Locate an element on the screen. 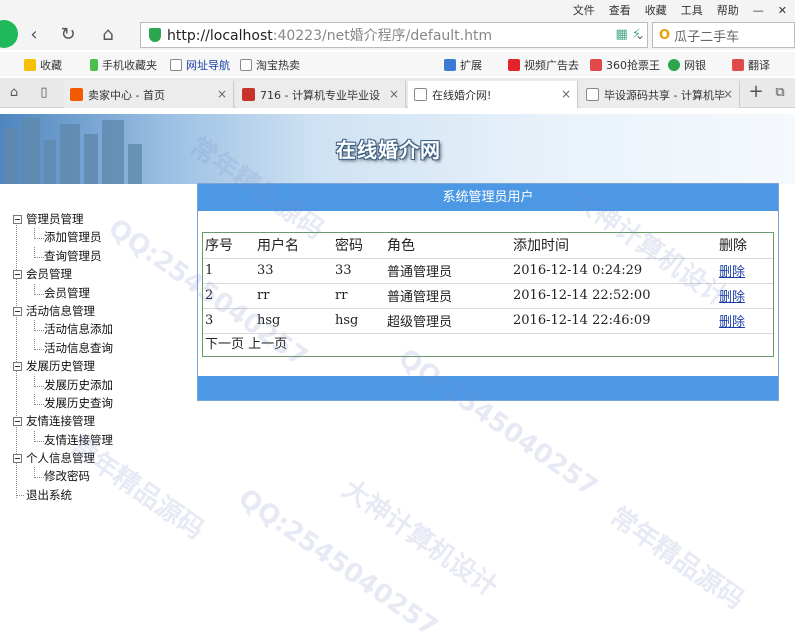 This screenshot has height=640, width=795. sidebar-item-logout: 退出系统 is located at coordinates (102, 495).